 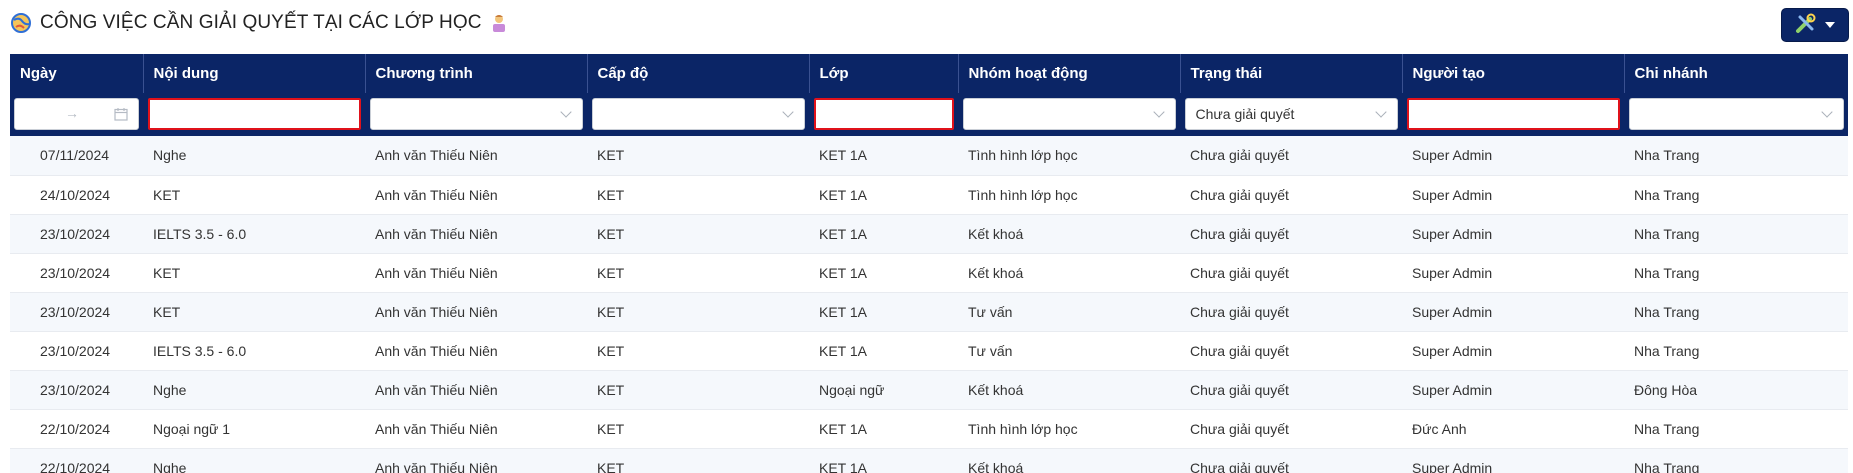 I want to click on date-range-filter: →, so click(x=76, y=114).